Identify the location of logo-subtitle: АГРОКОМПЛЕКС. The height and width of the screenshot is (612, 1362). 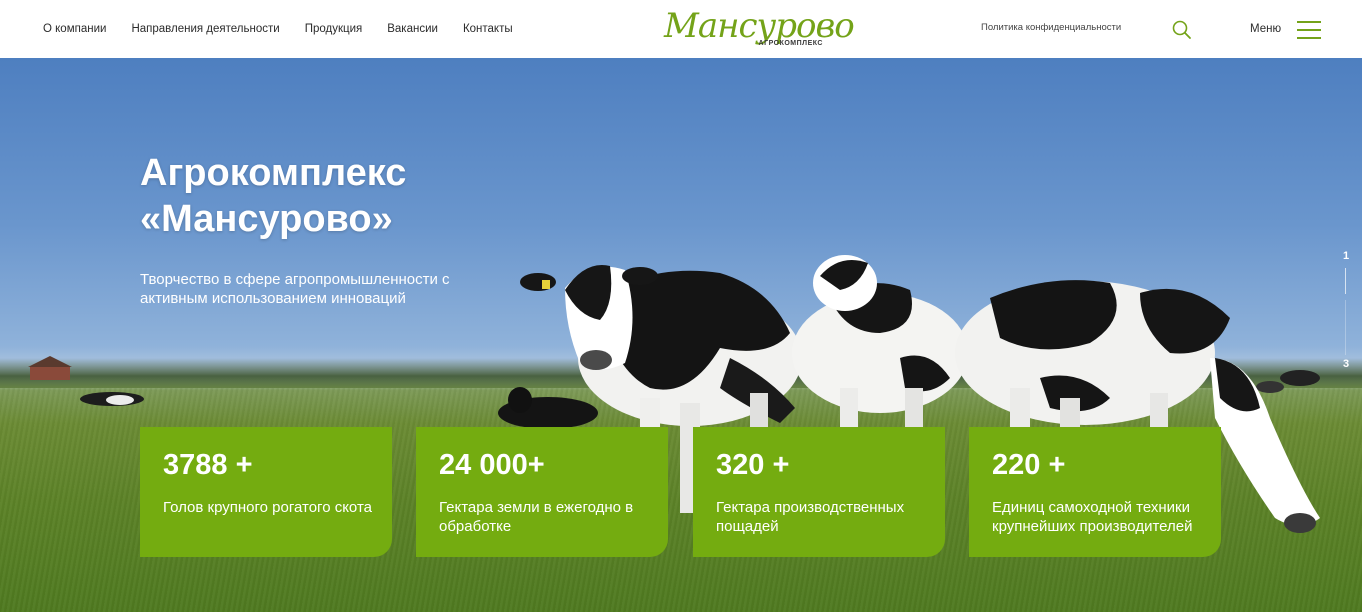
(790, 43).